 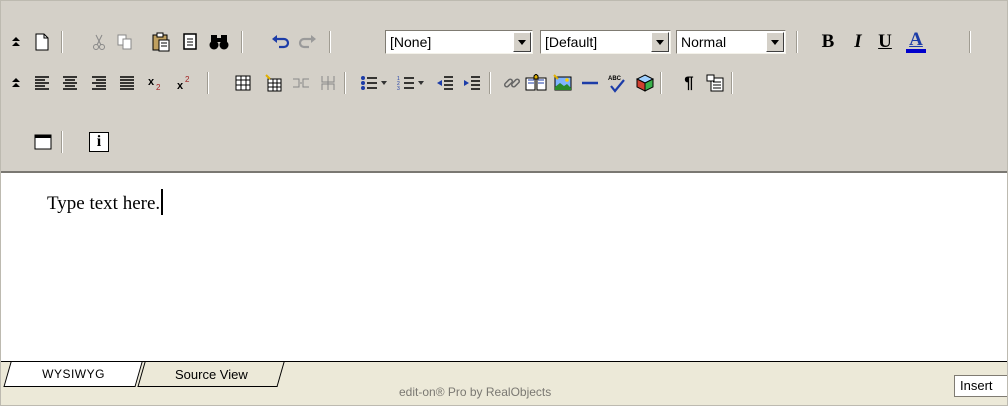 What do you see at coordinates (398, 88) in the screenshot?
I see `svg-text: 3` at bounding box center [398, 88].